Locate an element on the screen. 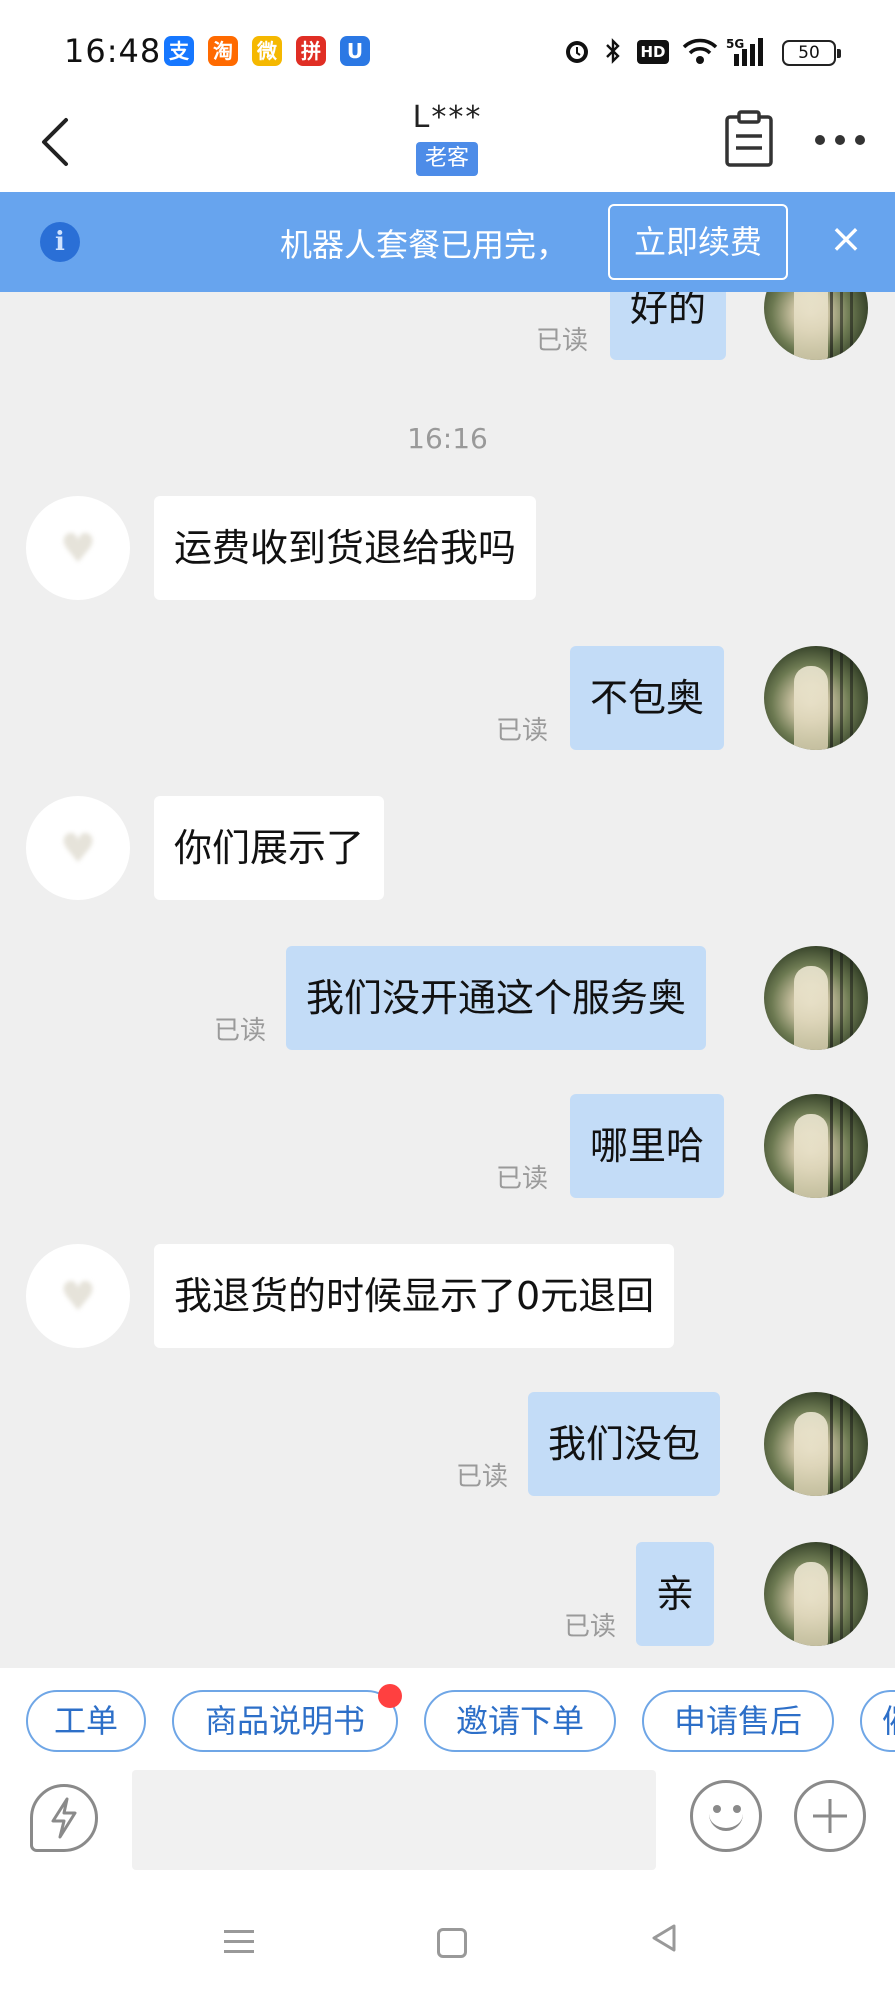 The height and width of the screenshot is (2000, 895). banner-text: 机器人套餐已用完， is located at coordinates (424, 245).